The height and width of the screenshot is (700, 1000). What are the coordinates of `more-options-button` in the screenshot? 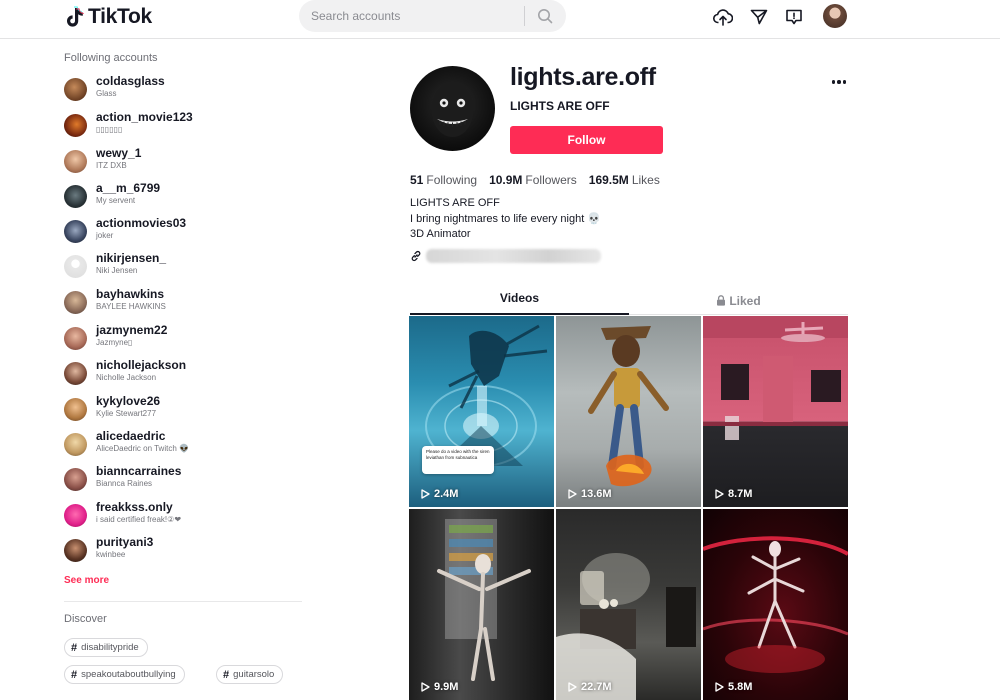 It's located at (839, 82).